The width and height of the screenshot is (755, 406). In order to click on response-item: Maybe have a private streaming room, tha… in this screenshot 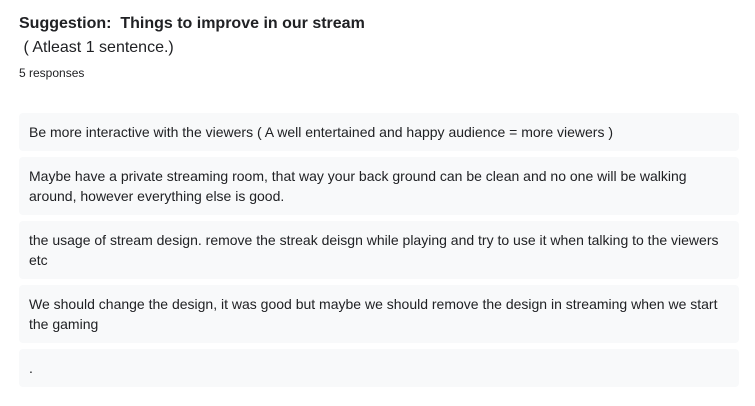, I will do `click(379, 186)`.